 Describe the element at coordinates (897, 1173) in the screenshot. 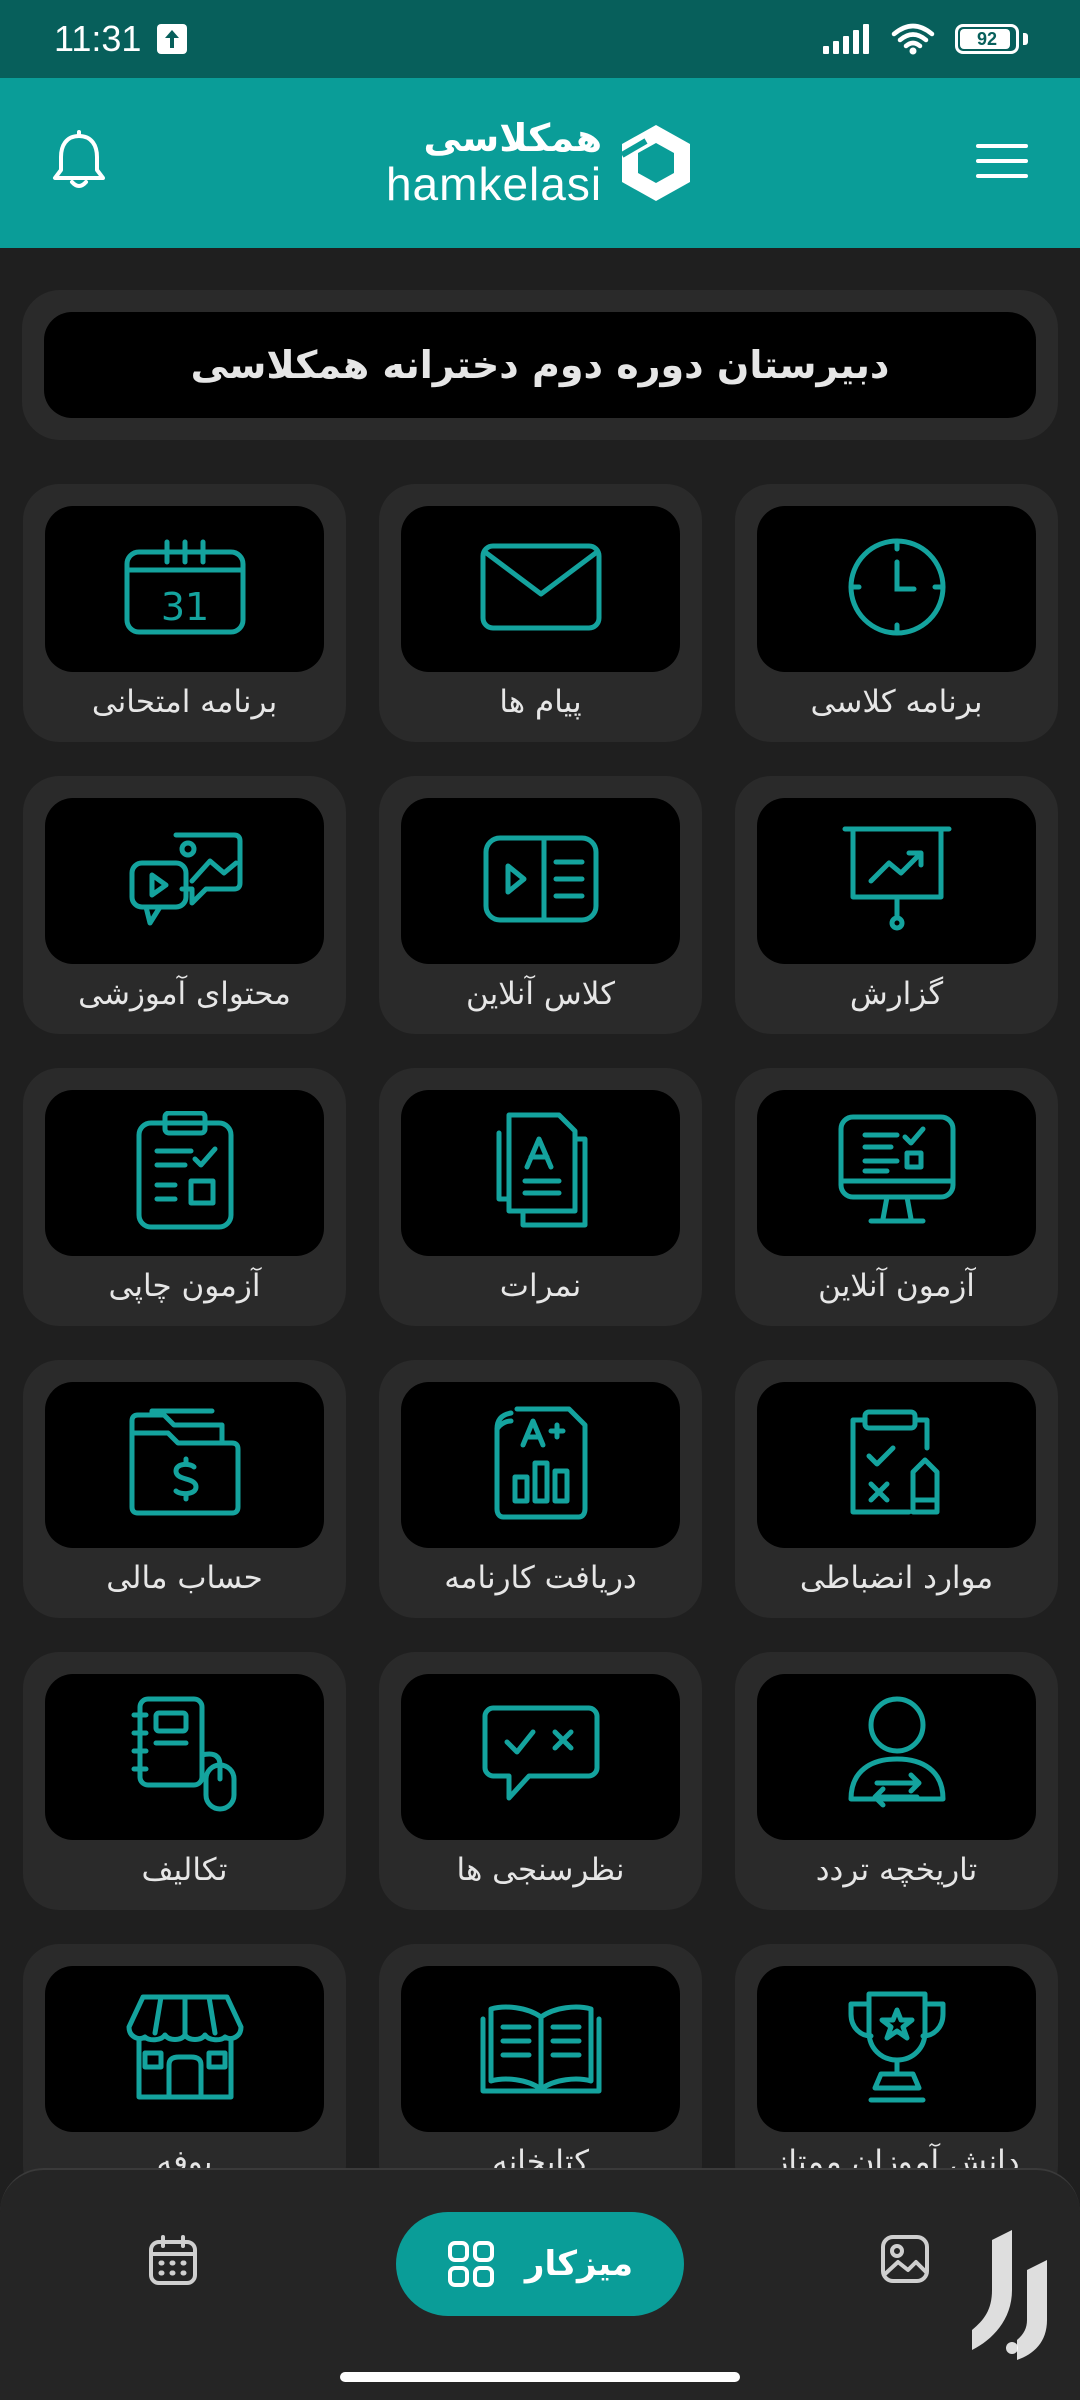

I see `monitor-checklist-icon` at that location.